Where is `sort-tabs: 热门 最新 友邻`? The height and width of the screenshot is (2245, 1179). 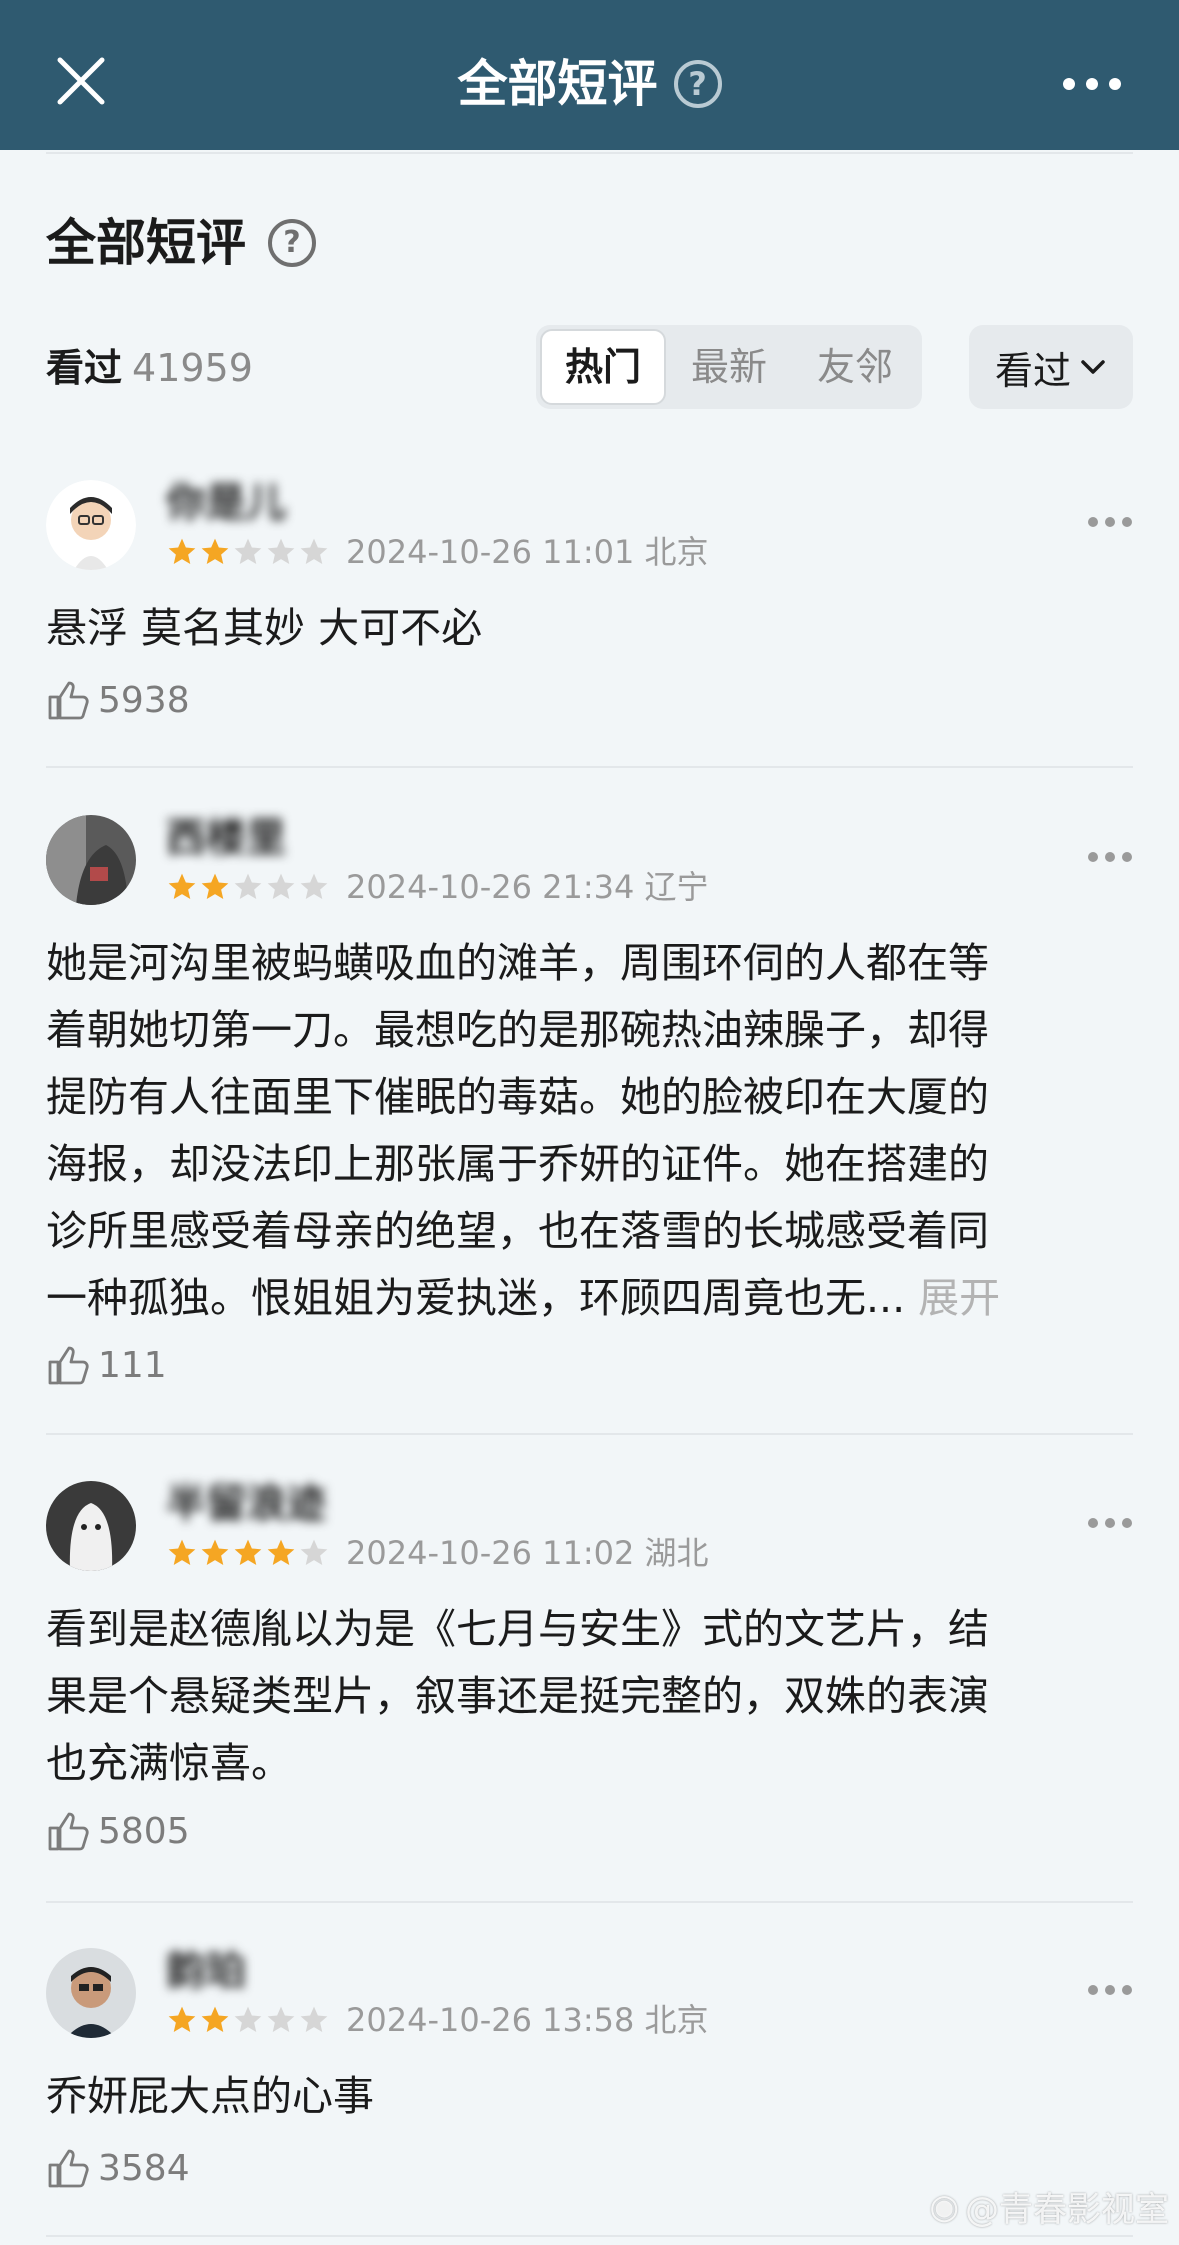 sort-tabs: 热门 最新 友邻 is located at coordinates (729, 367).